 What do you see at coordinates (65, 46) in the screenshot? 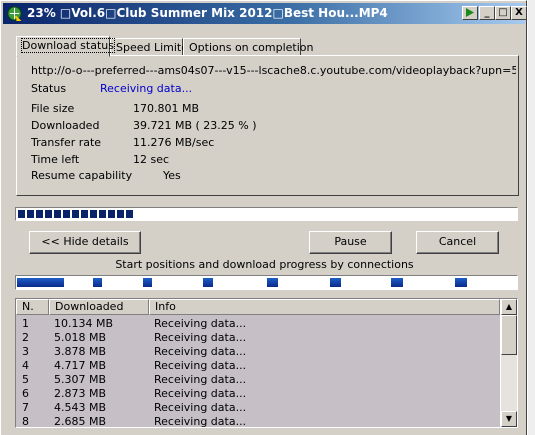
I see `tab-download-status: Download status` at bounding box center [65, 46].